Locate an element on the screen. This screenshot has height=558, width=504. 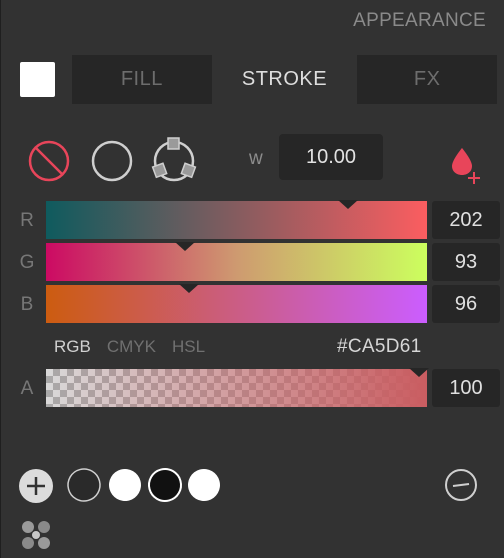
color-mode-selector: RGB CMYK HSL is located at coordinates (129, 347).